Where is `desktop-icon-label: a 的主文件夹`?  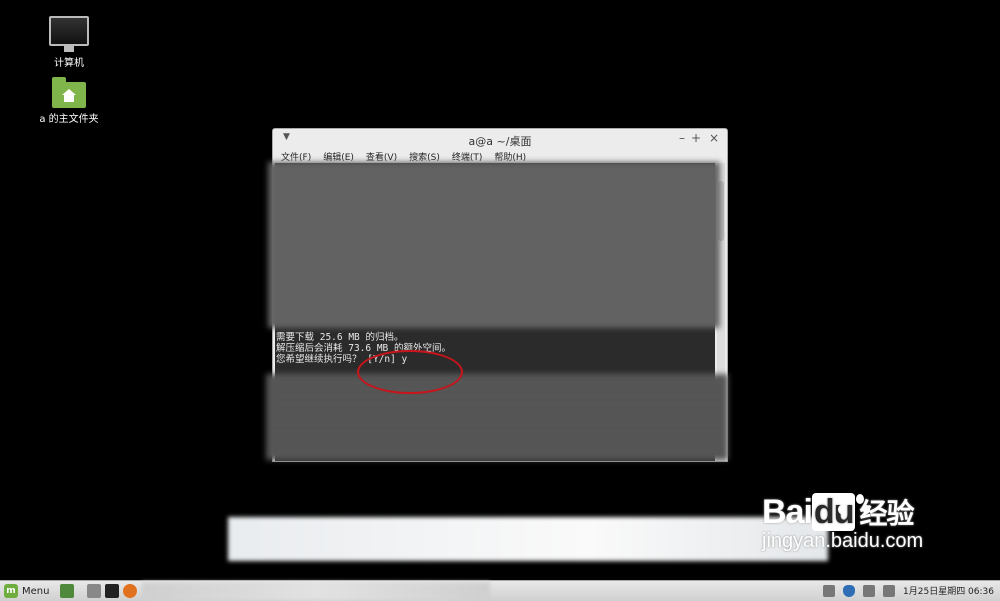 desktop-icon-label: a 的主文件夹 is located at coordinates (69, 119).